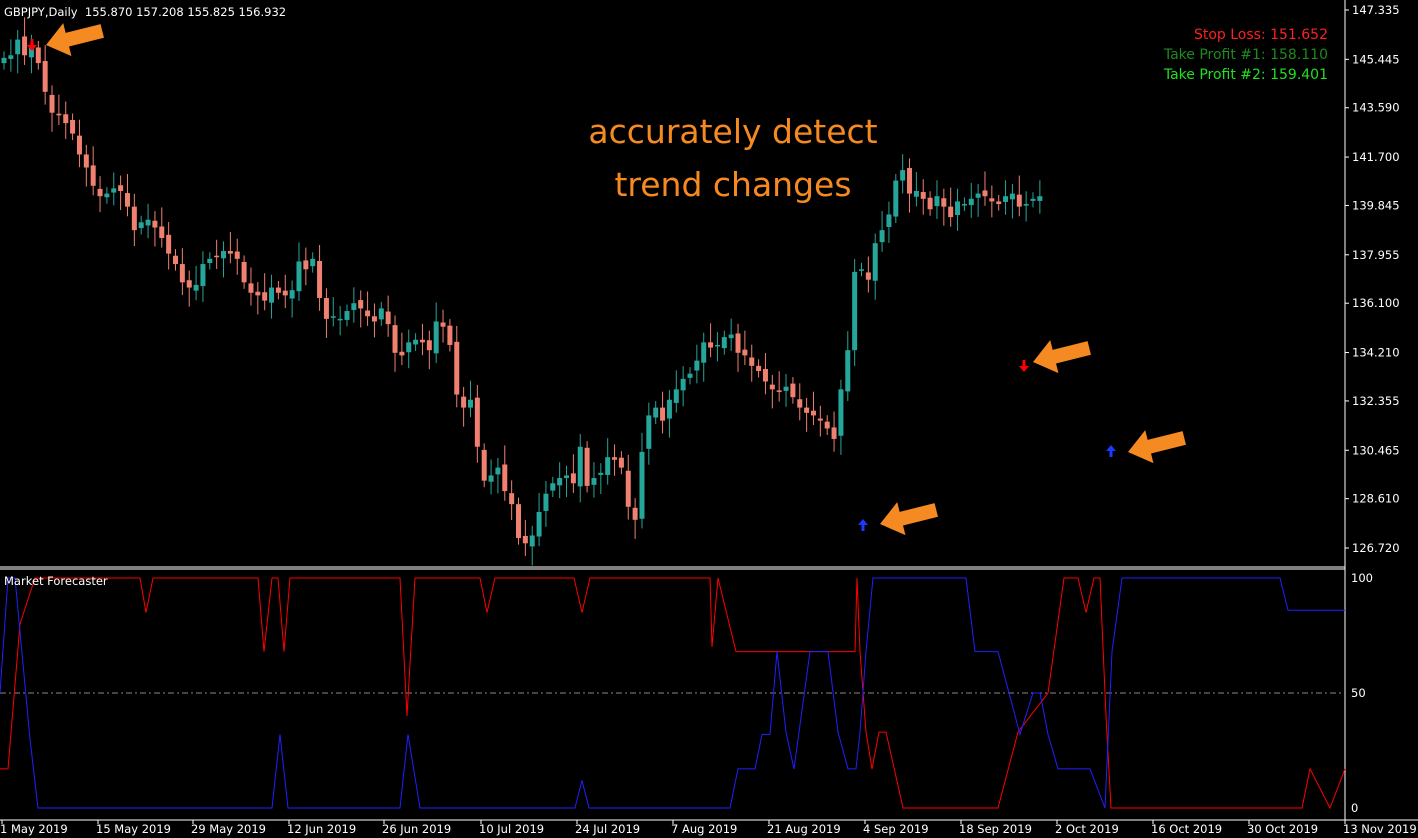  I want to click on take-profit-2-label: Take Profit #2: 159.401, so click(1245, 75).